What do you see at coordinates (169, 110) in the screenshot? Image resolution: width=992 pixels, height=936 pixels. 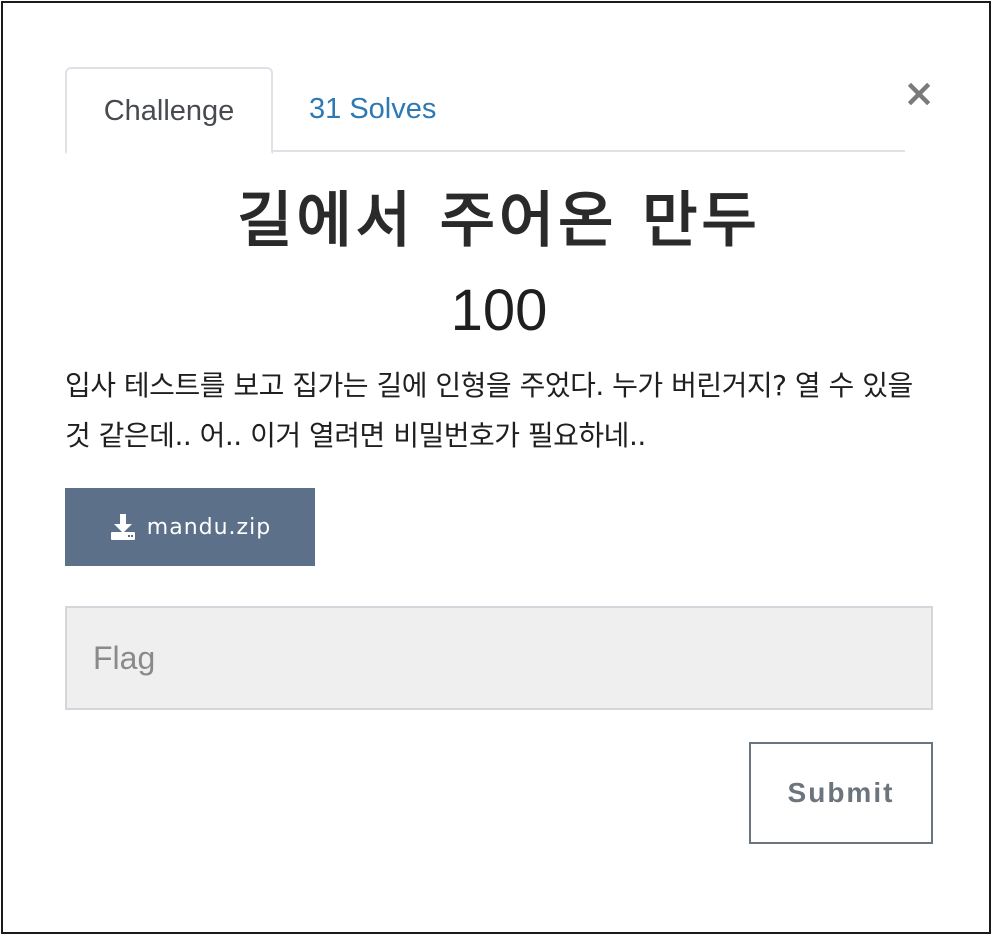 I see `tab-challenge: Challenge` at bounding box center [169, 110].